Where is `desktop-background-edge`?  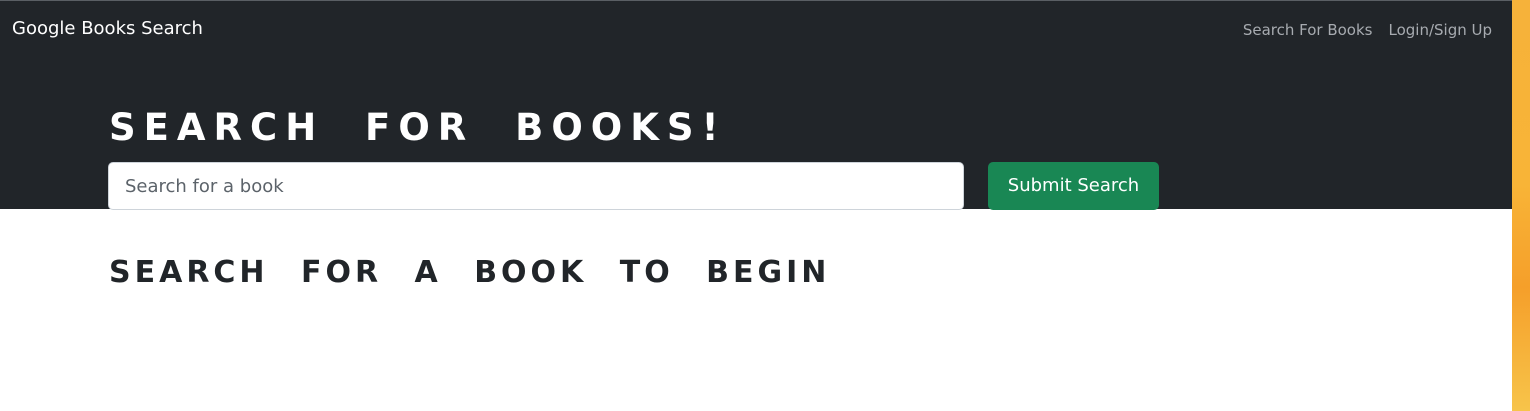 desktop-background-edge is located at coordinates (1521, 205).